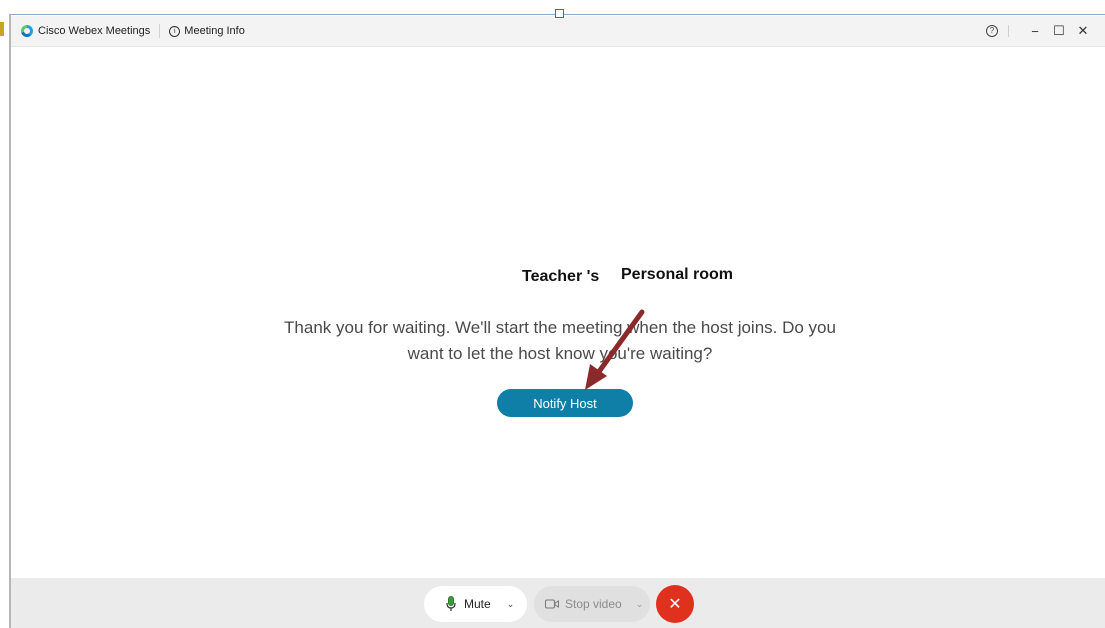 This screenshot has height=628, width=1105. I want to click on notify-host-button: Notify Host, so click(565, 403).